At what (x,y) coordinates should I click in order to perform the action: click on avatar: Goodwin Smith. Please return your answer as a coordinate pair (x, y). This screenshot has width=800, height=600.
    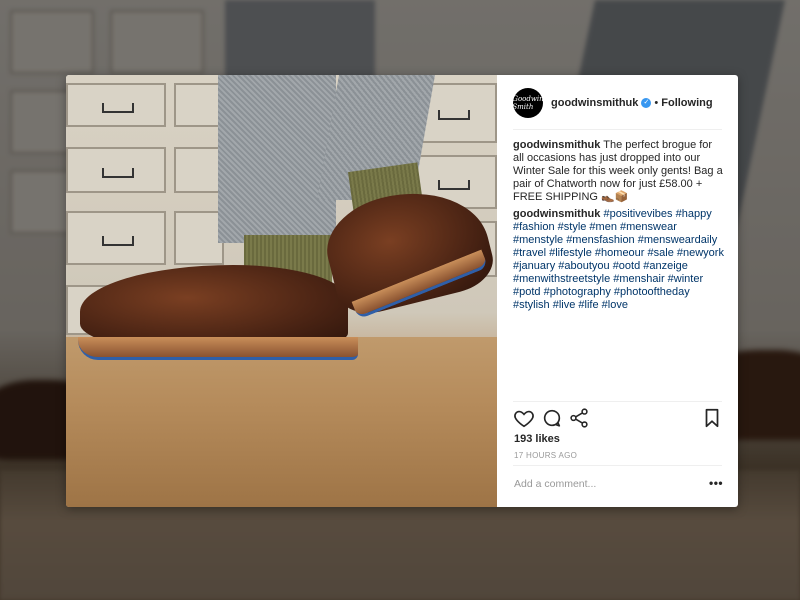
    Looking at the image, I should click on (528, 103).